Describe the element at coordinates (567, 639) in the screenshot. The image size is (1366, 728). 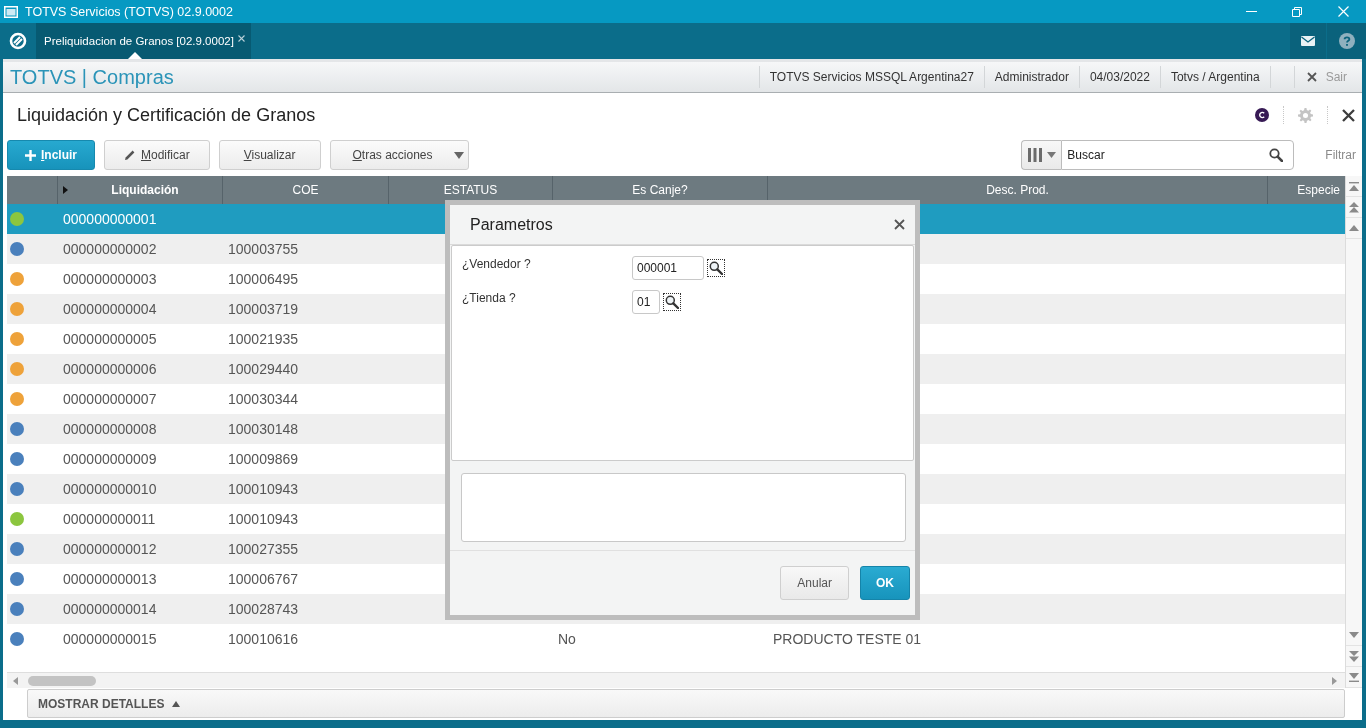
I see `table-cell-text: No` at that location.